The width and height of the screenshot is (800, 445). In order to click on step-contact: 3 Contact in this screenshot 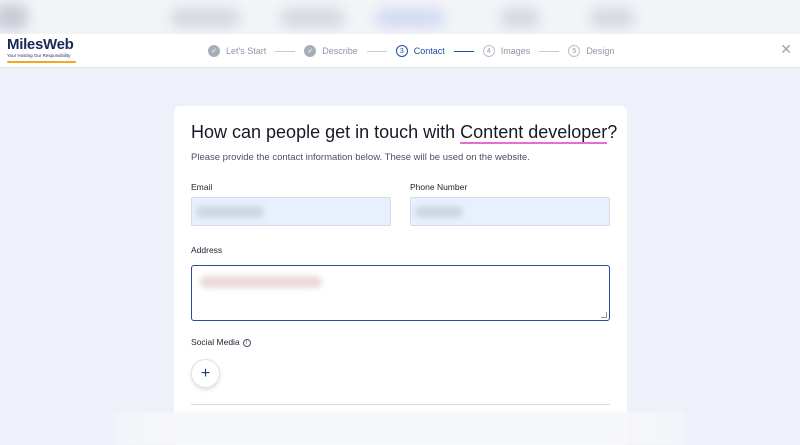, I will do `click(420, 51)`.